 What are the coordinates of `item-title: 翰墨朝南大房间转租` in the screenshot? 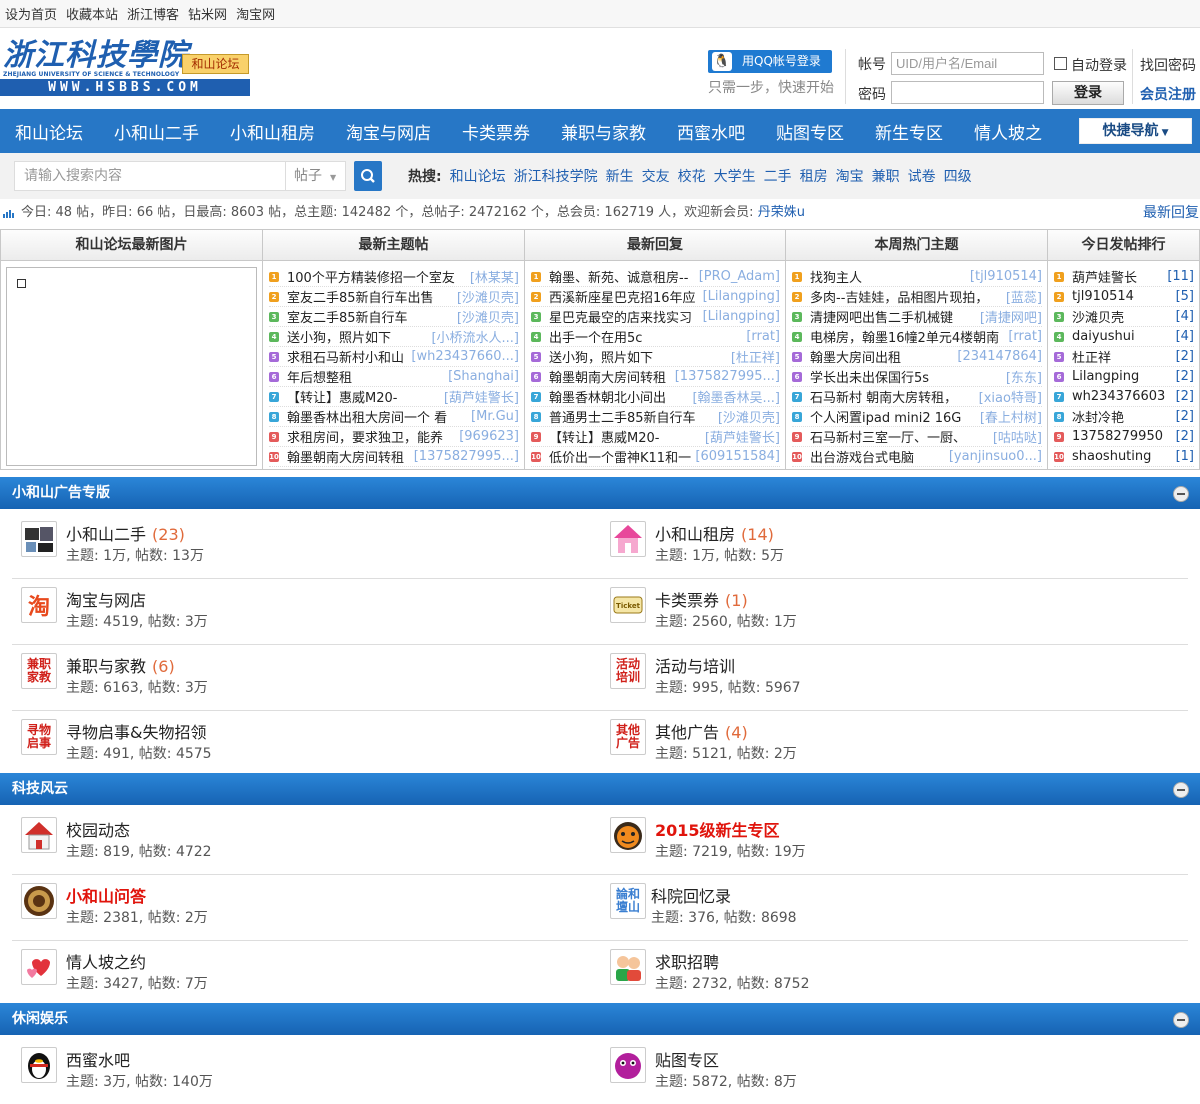 It's located at (348, 456).